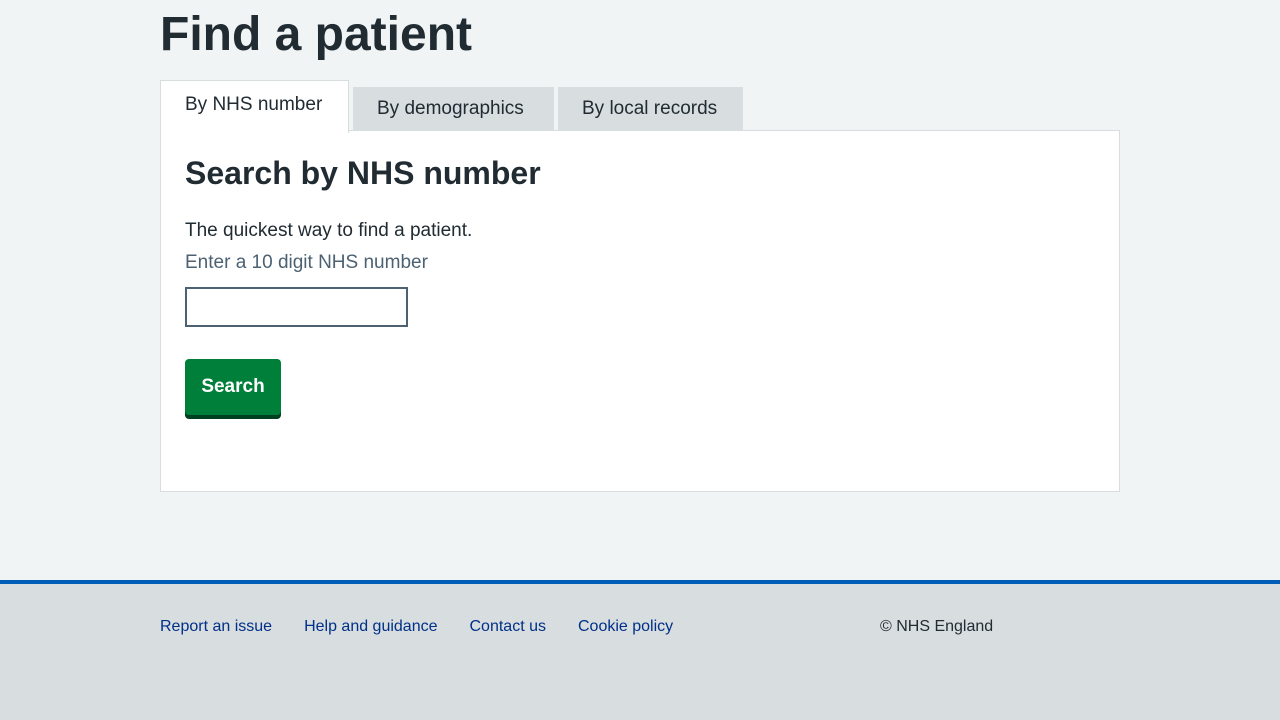 The image size is (1280, 720). I want to click on footer-link-contact-us: Contact us, so click(508, 627).